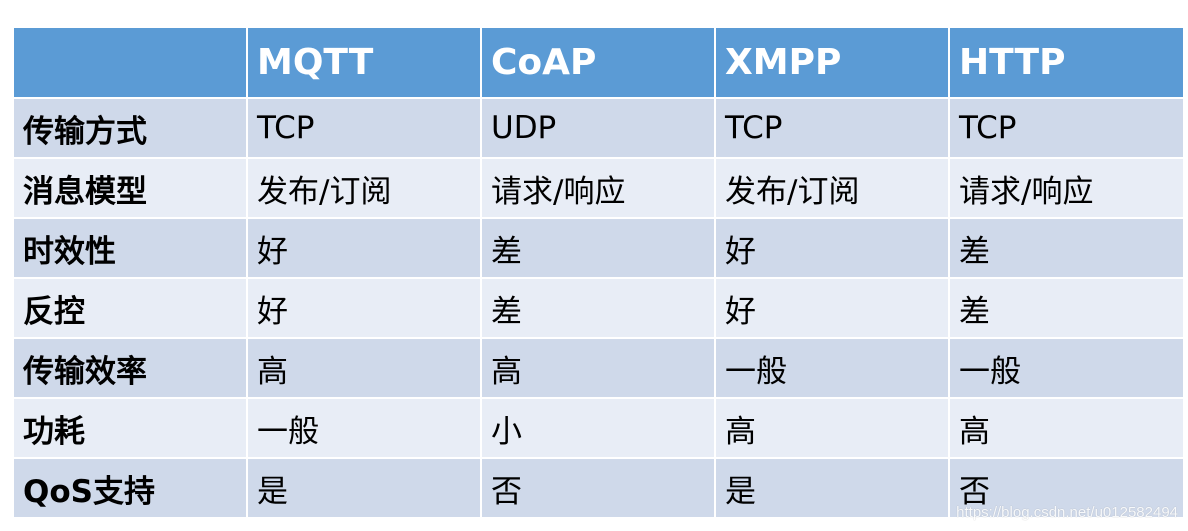 The image size is (1188, 531). I want to click on row-label: QoS支持, so click(130, 488).